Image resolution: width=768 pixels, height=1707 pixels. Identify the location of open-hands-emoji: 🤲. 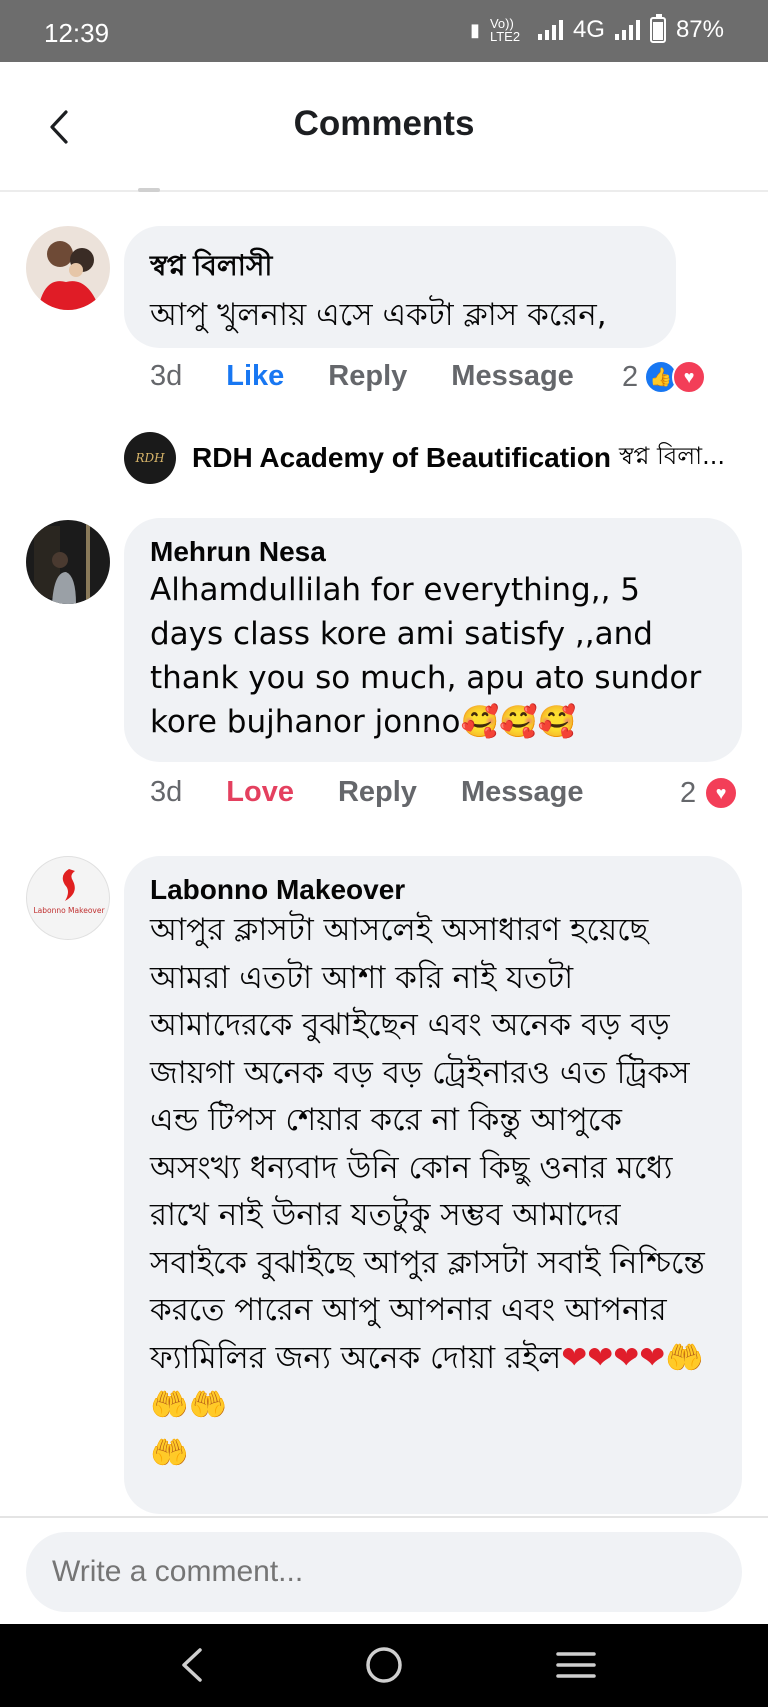
(169, 1452).